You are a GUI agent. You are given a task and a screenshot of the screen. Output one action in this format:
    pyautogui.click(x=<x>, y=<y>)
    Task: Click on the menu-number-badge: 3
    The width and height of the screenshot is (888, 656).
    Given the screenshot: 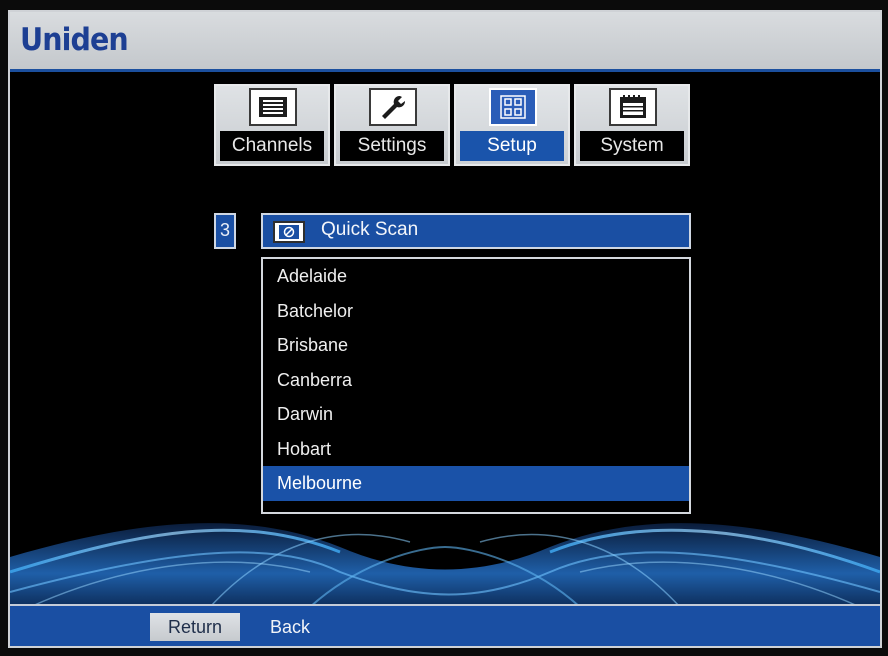 What is the action you would take?
    pyautogui.click(x=225, y=231)
    